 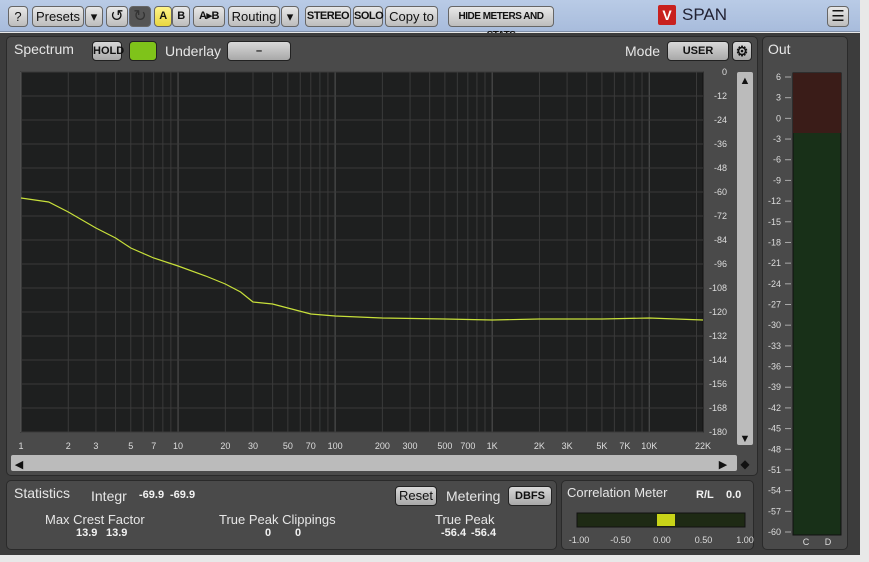 What do you see at coordinates (290, 16) in the screenshot?
I see `routing-dropdown: ▾` at bounding box center [290, 16].